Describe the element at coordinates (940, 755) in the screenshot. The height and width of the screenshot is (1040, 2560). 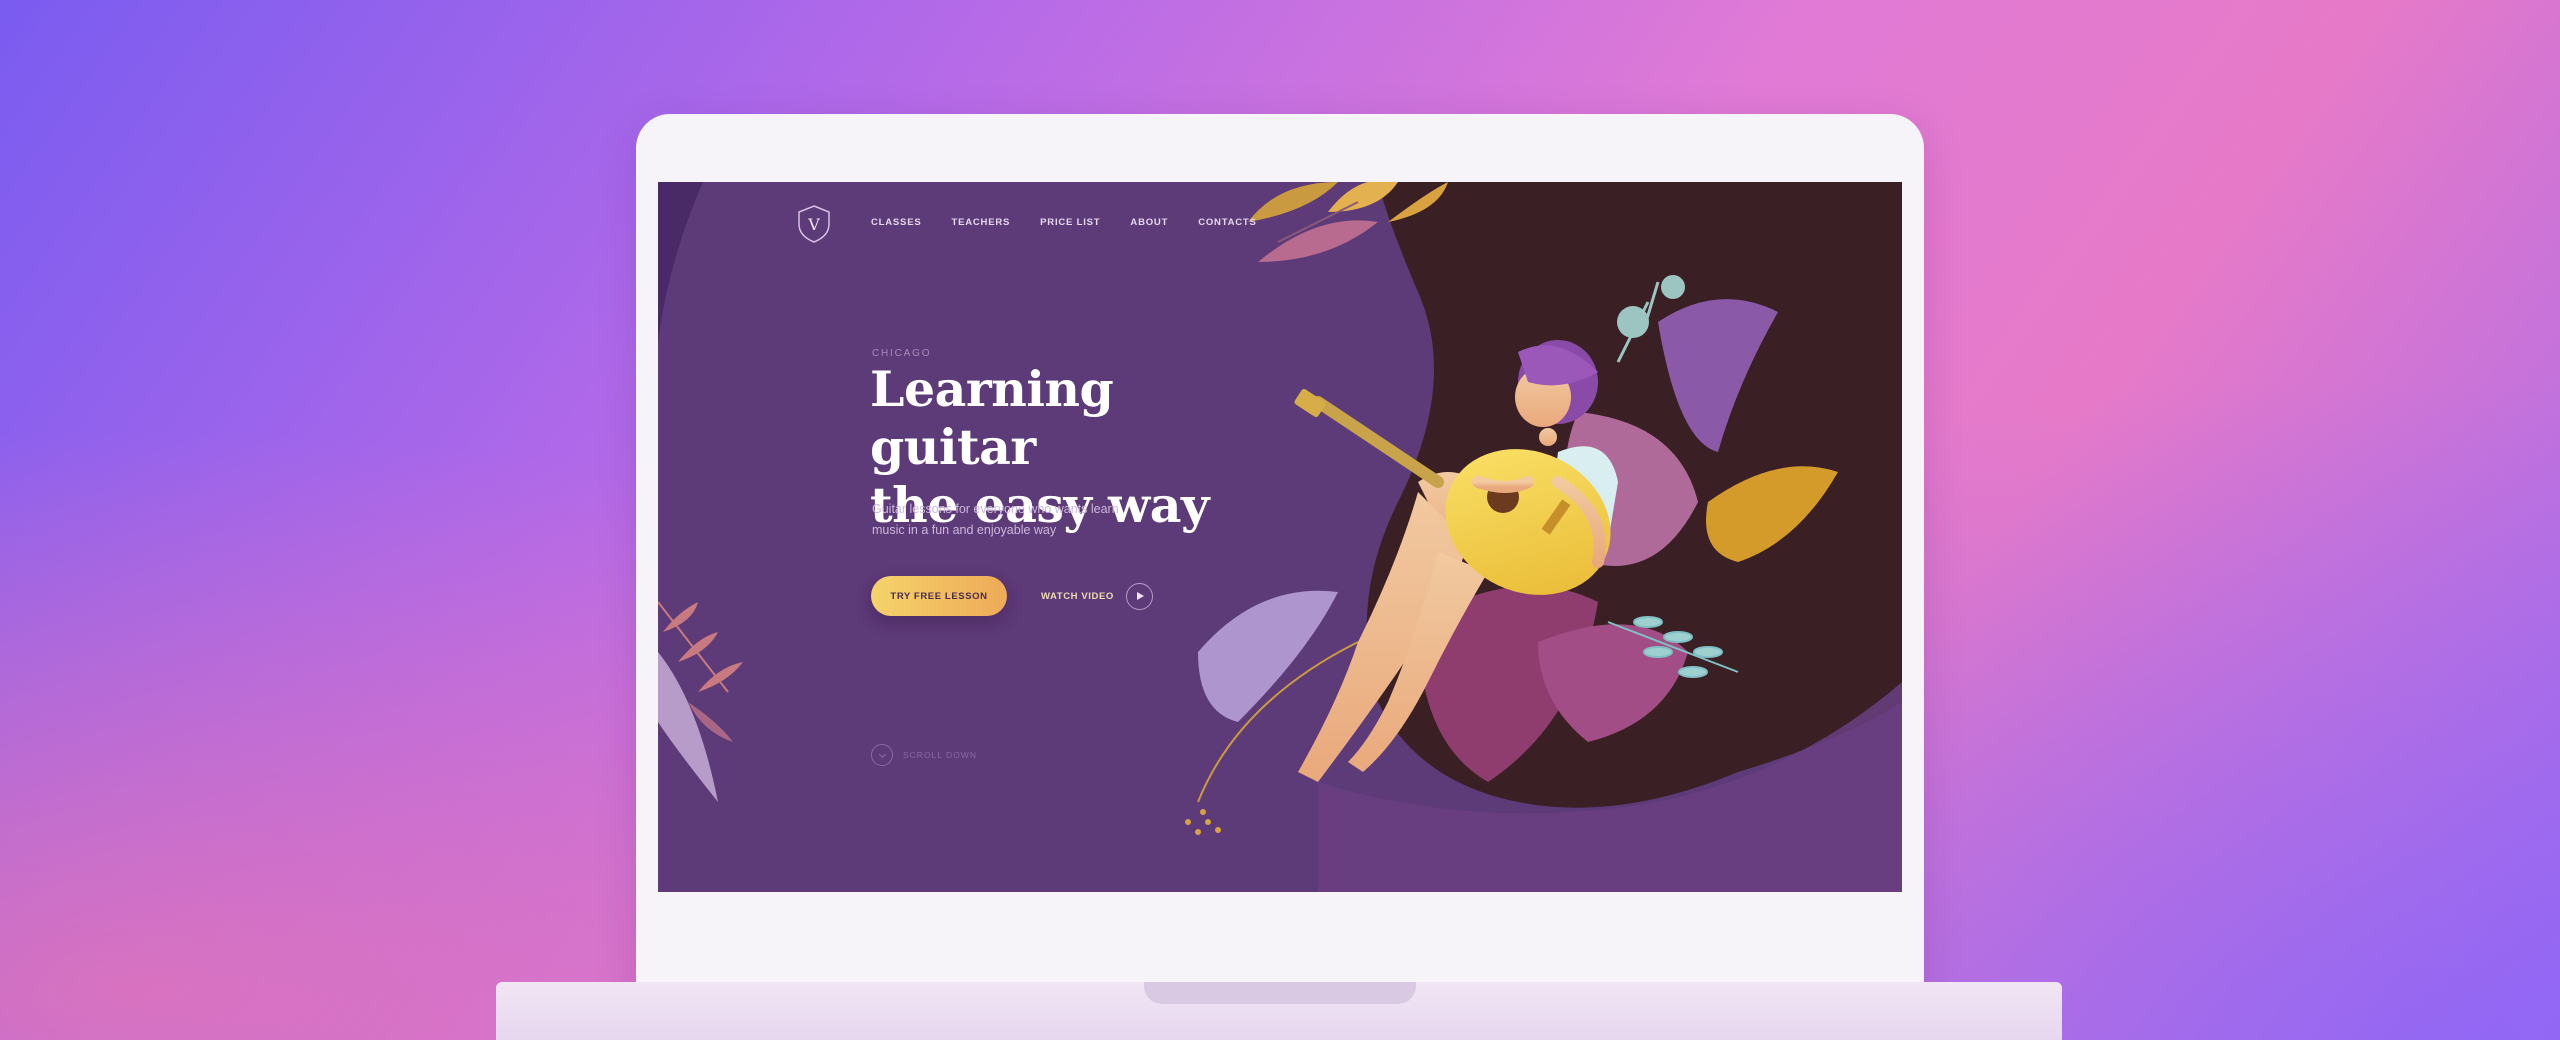
I see `scroll-down-label: SCROLL DOWN` at that location.